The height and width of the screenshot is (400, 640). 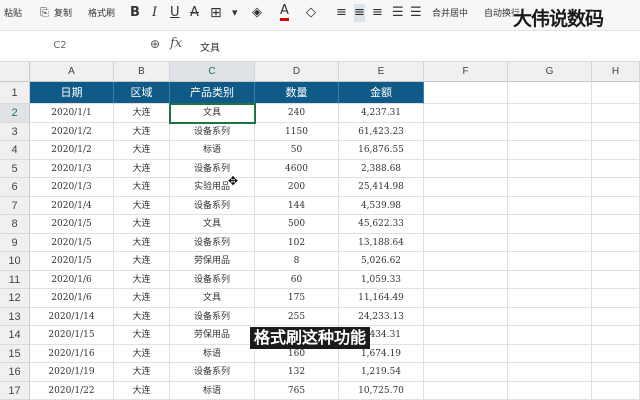 I want to click on table-cell: 24,233.13, so click(x=381, y=317).